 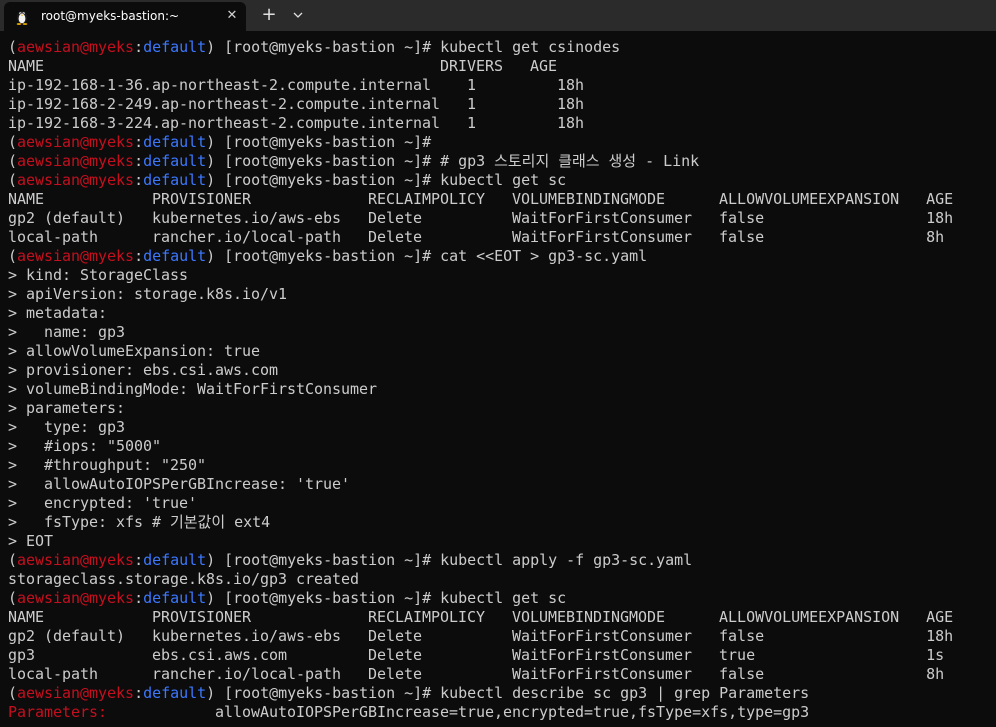 I want to click on output-text: > fsType: xfs # 기본값이 ext4, so click(x=139, y=522).